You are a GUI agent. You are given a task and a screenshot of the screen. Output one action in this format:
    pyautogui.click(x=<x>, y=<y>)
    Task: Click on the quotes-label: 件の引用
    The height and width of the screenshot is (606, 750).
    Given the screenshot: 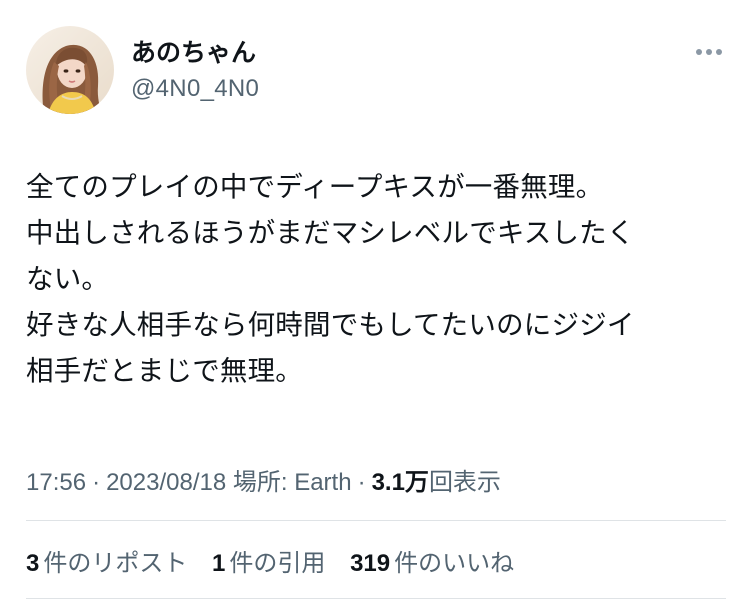 What is the action you would take?
    pyautogui.click(x=277, y=563)
    